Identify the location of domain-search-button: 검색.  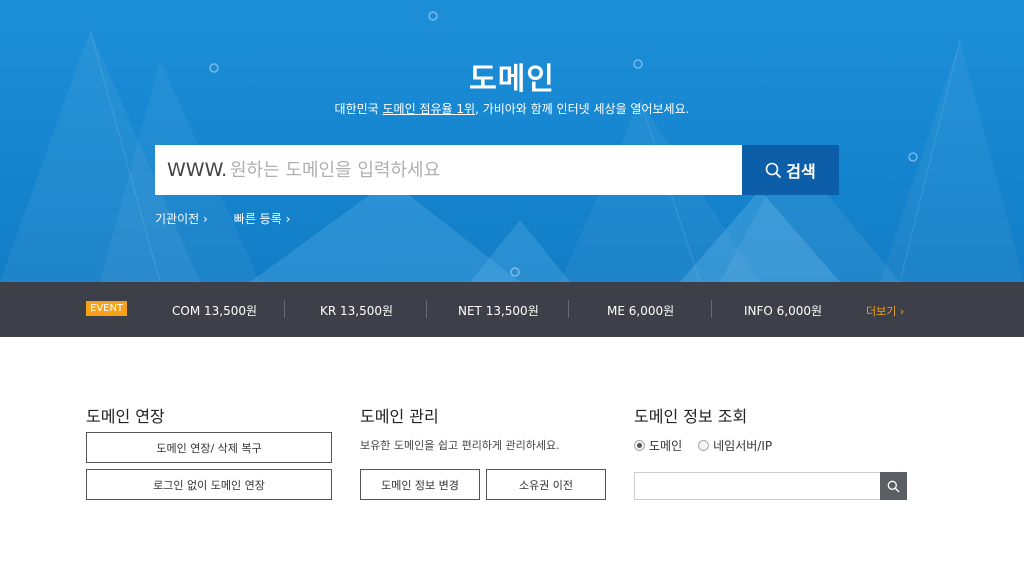
(790, 170).